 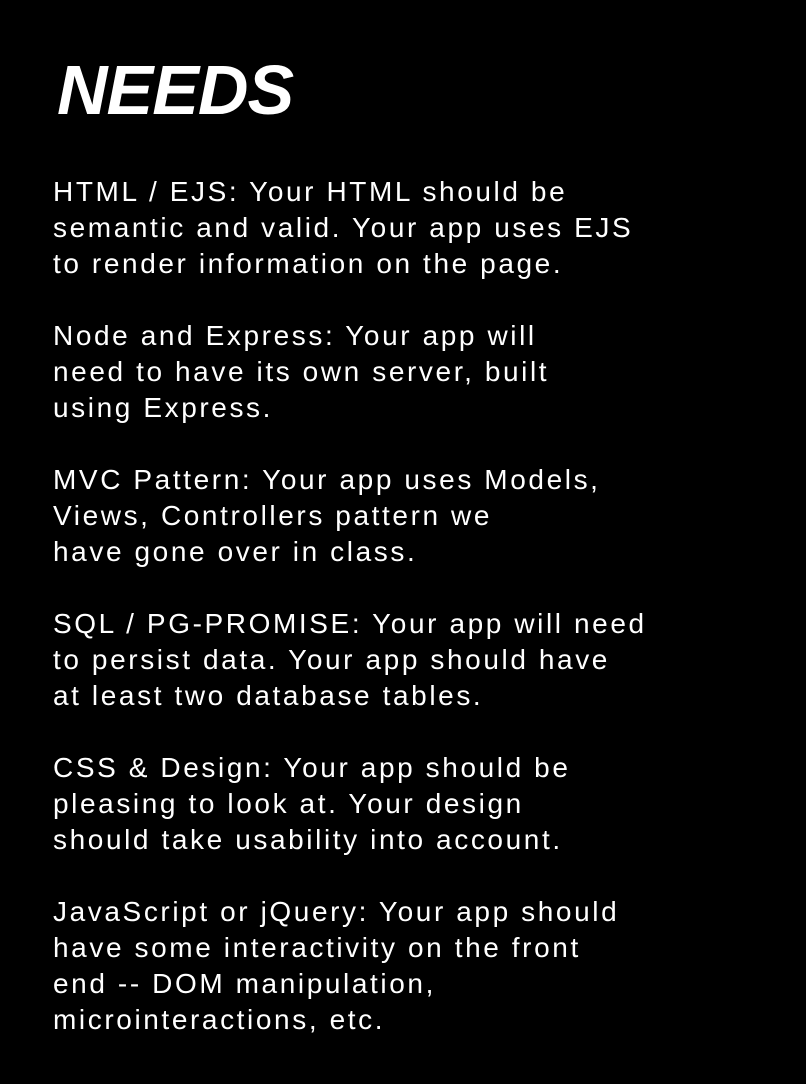 I want to click on requirement-line: semantic and valid. Your app uses EJS, so click(x=343, y=227).